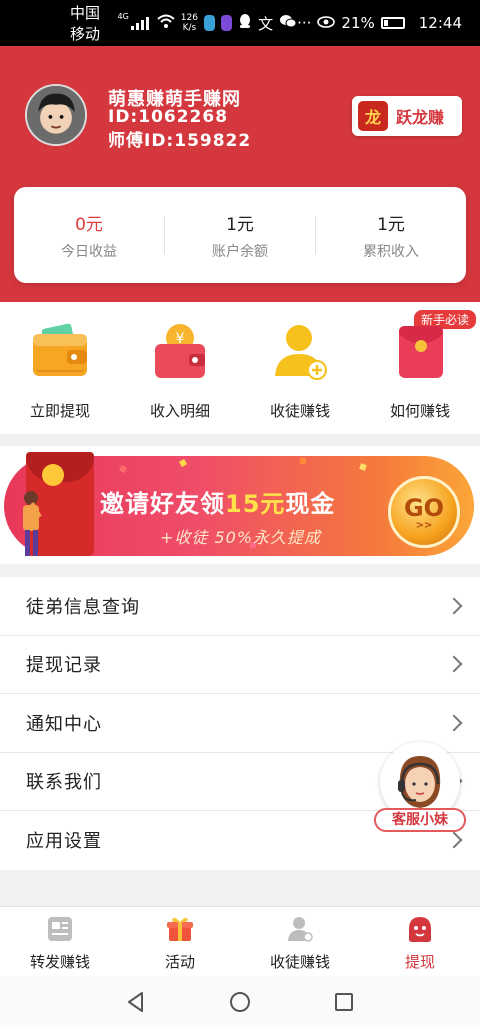 The height and width of the screenshot is (1027, 480). I want to click on carrier-label: 中国移动, so click(85, 23).